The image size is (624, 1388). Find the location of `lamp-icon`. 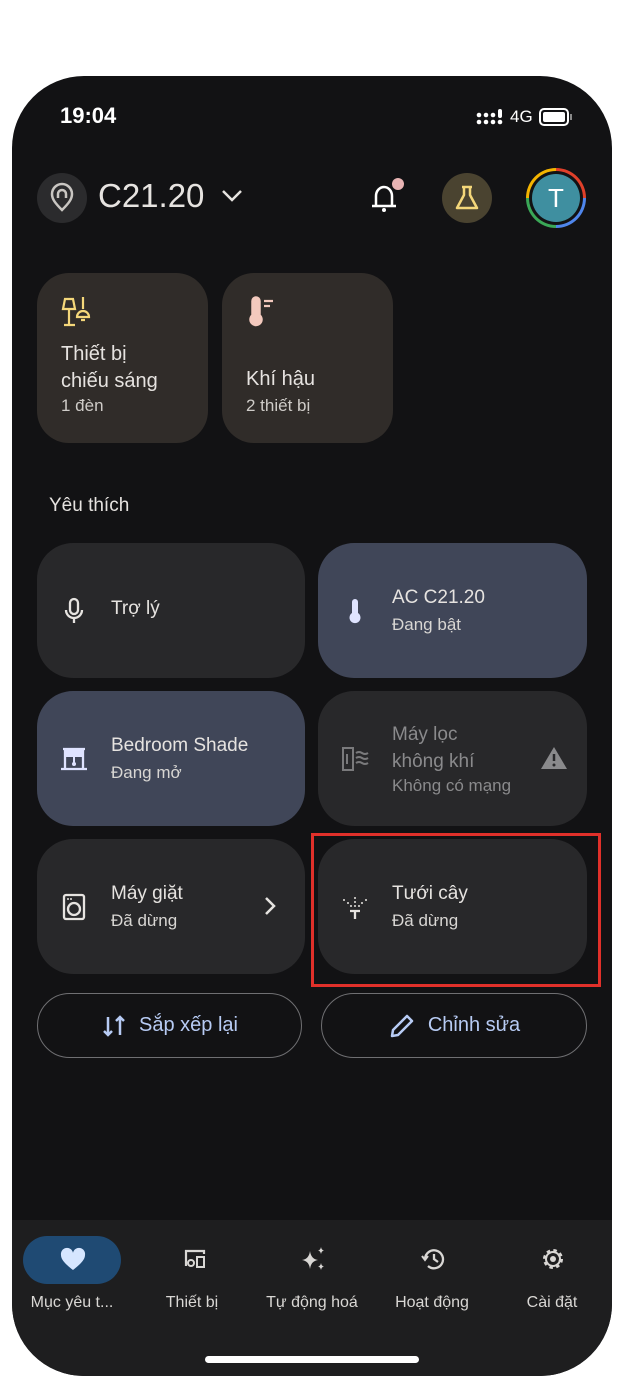

lamp-icon is located at coordinates (76, 312).